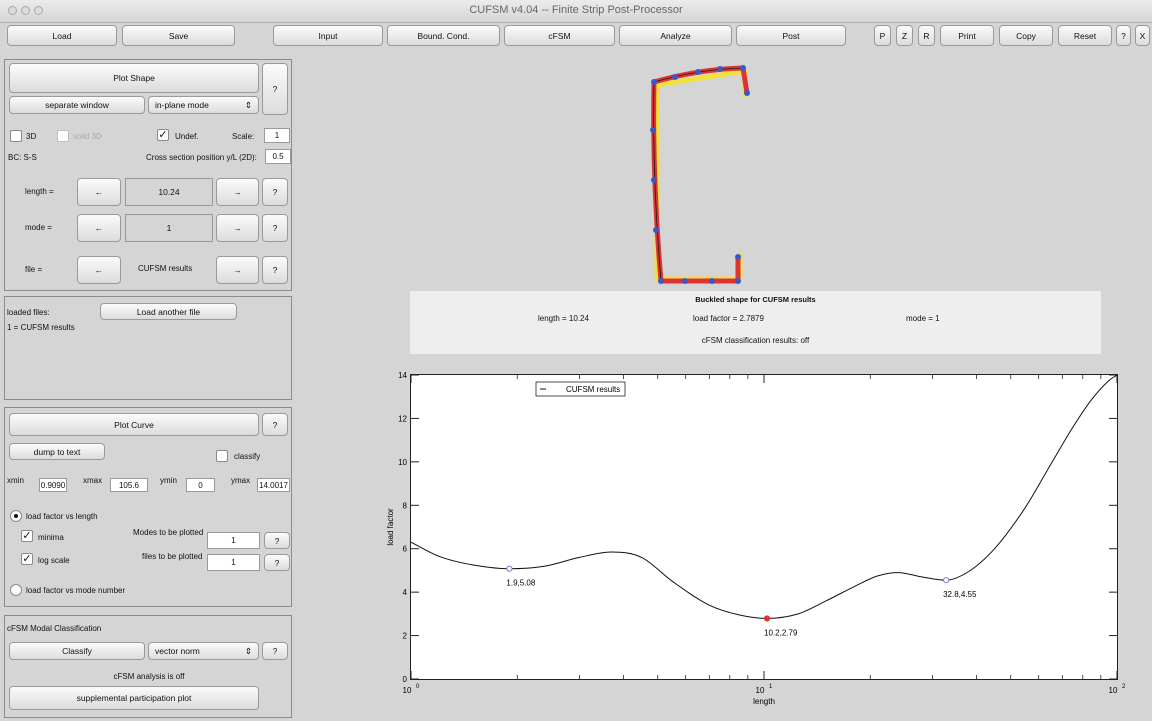 This screenshot has height=721, width=1152. I want to click on select-arrows-icon: ⇕, so click(248, 104).